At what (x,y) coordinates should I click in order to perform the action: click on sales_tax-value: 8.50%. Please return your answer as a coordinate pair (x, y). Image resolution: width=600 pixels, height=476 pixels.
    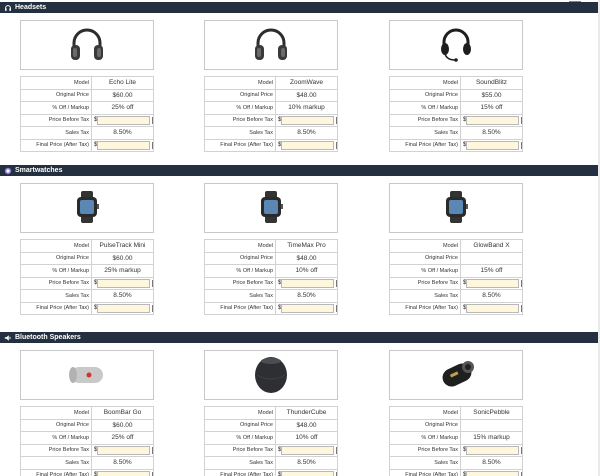
    Looking at the image, I should click on (306, 296).